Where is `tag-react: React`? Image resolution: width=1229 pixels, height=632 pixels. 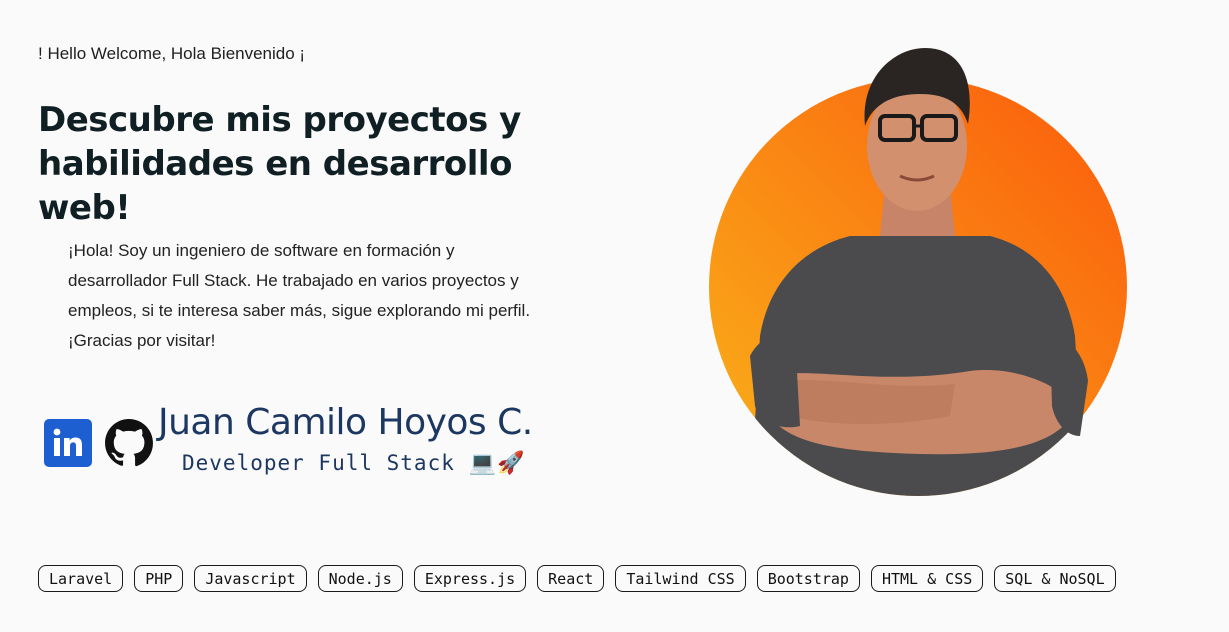 tag-react: React is located at coordinates (571, 578).